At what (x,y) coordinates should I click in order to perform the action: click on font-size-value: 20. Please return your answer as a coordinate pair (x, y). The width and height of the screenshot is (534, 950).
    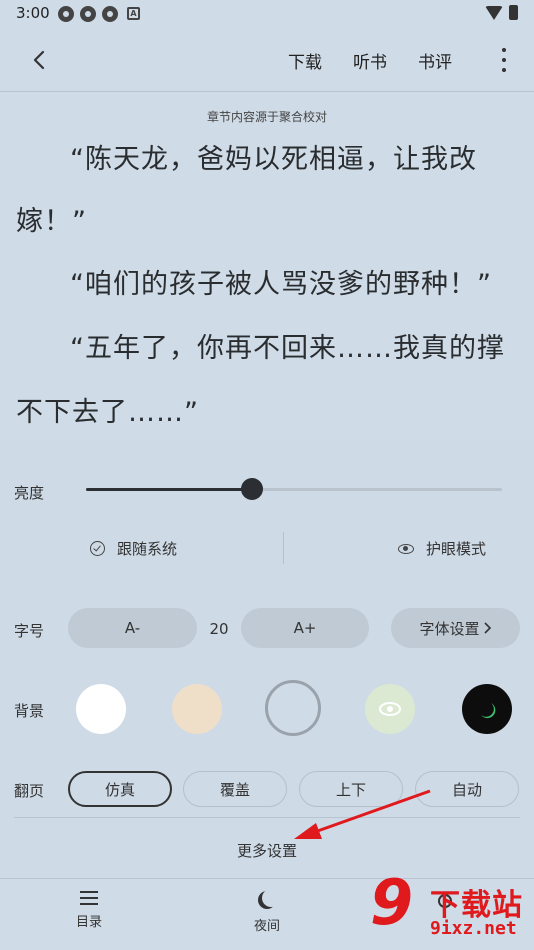
    Looking at the image, I should click on (219, 629).